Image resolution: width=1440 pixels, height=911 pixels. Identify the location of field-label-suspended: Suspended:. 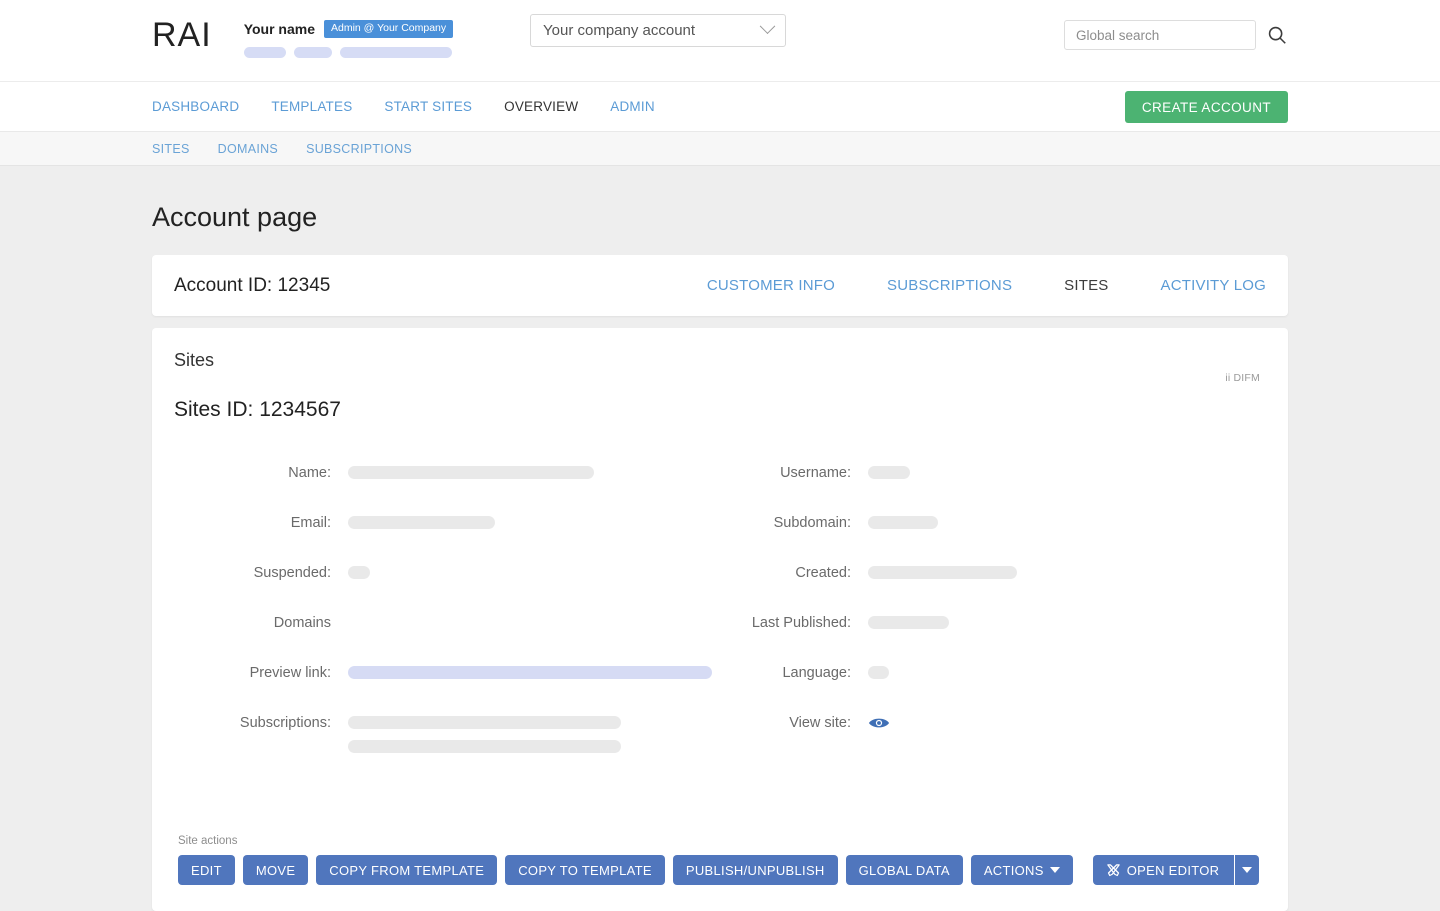
(292, 573).